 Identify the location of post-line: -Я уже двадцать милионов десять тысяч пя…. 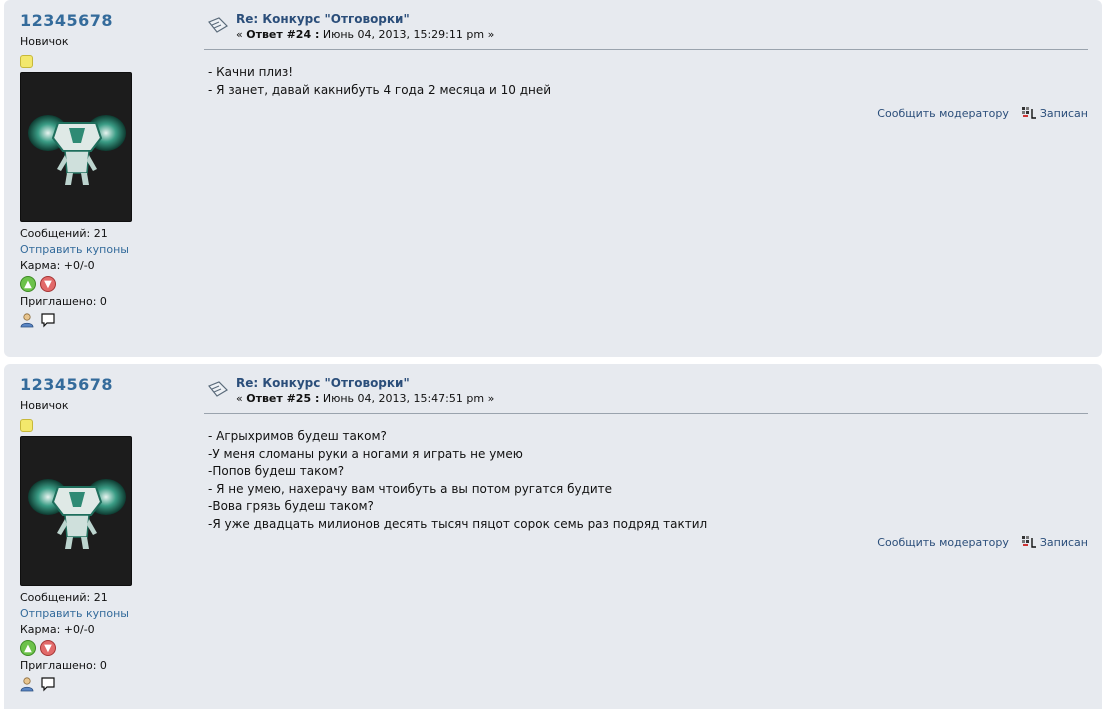
(458, 523).